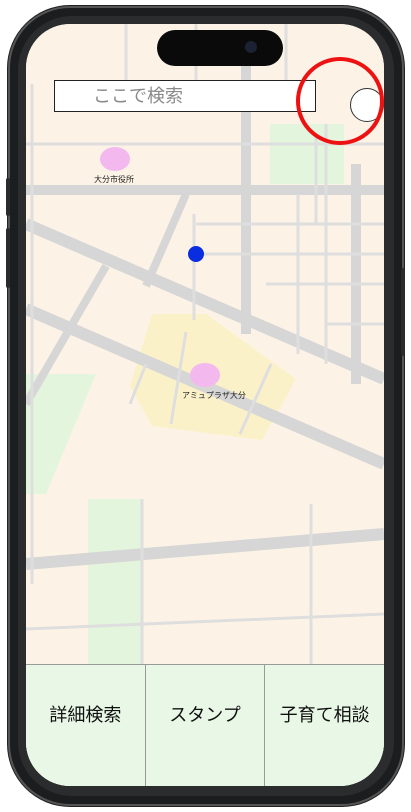 The height and width of the screenshot is (812, 411). Describe the element at coordinates (403, 312) in the screenshot. I see `power-button` at that location.